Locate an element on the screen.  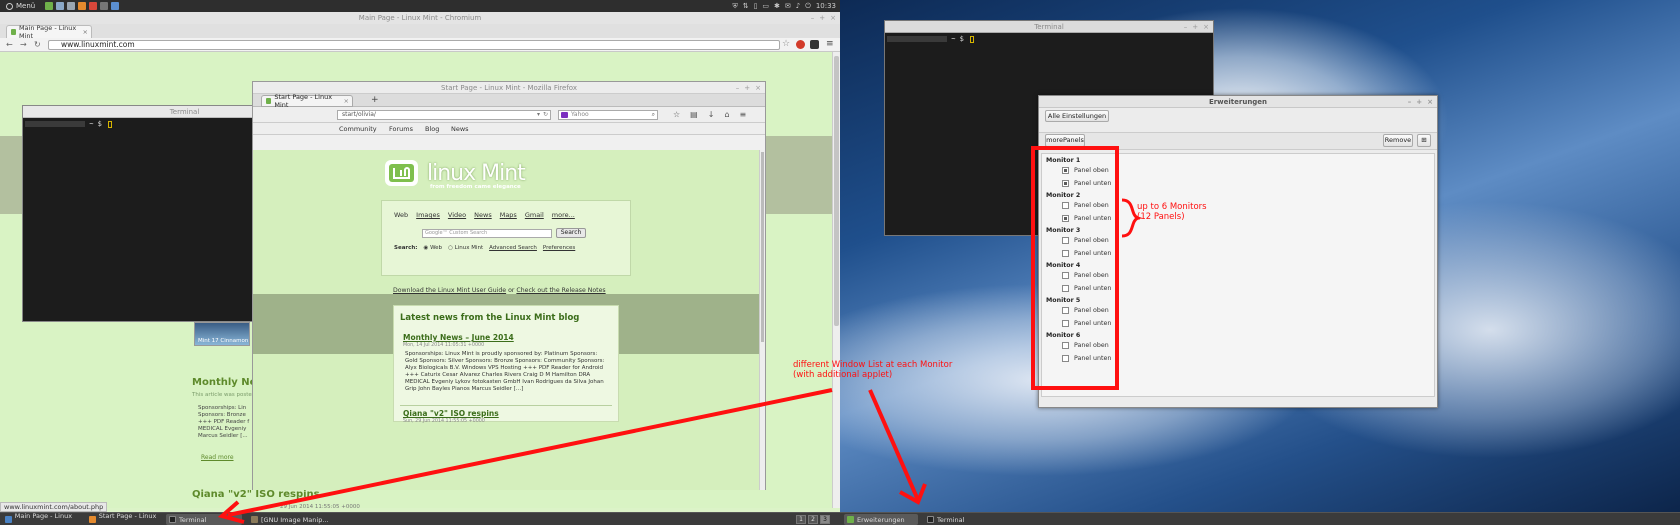
google-link-web: Web is located at coordinates (401, 215).